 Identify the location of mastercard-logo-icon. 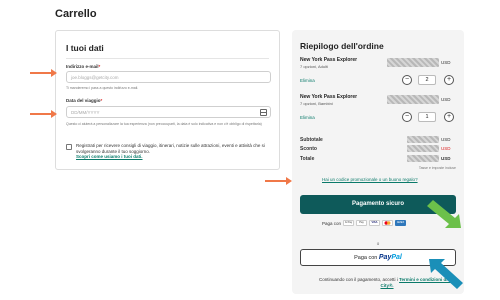
(387, 223).